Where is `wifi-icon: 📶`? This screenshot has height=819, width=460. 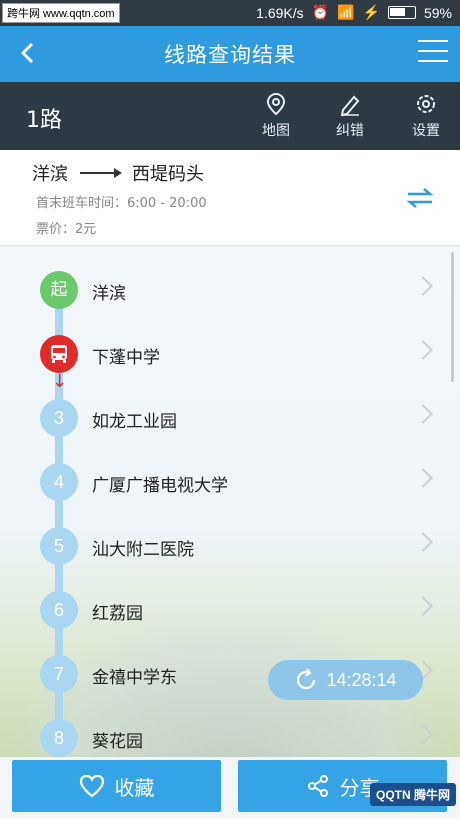 wifi-icon: 📶 is located at coordinates (346, 12).